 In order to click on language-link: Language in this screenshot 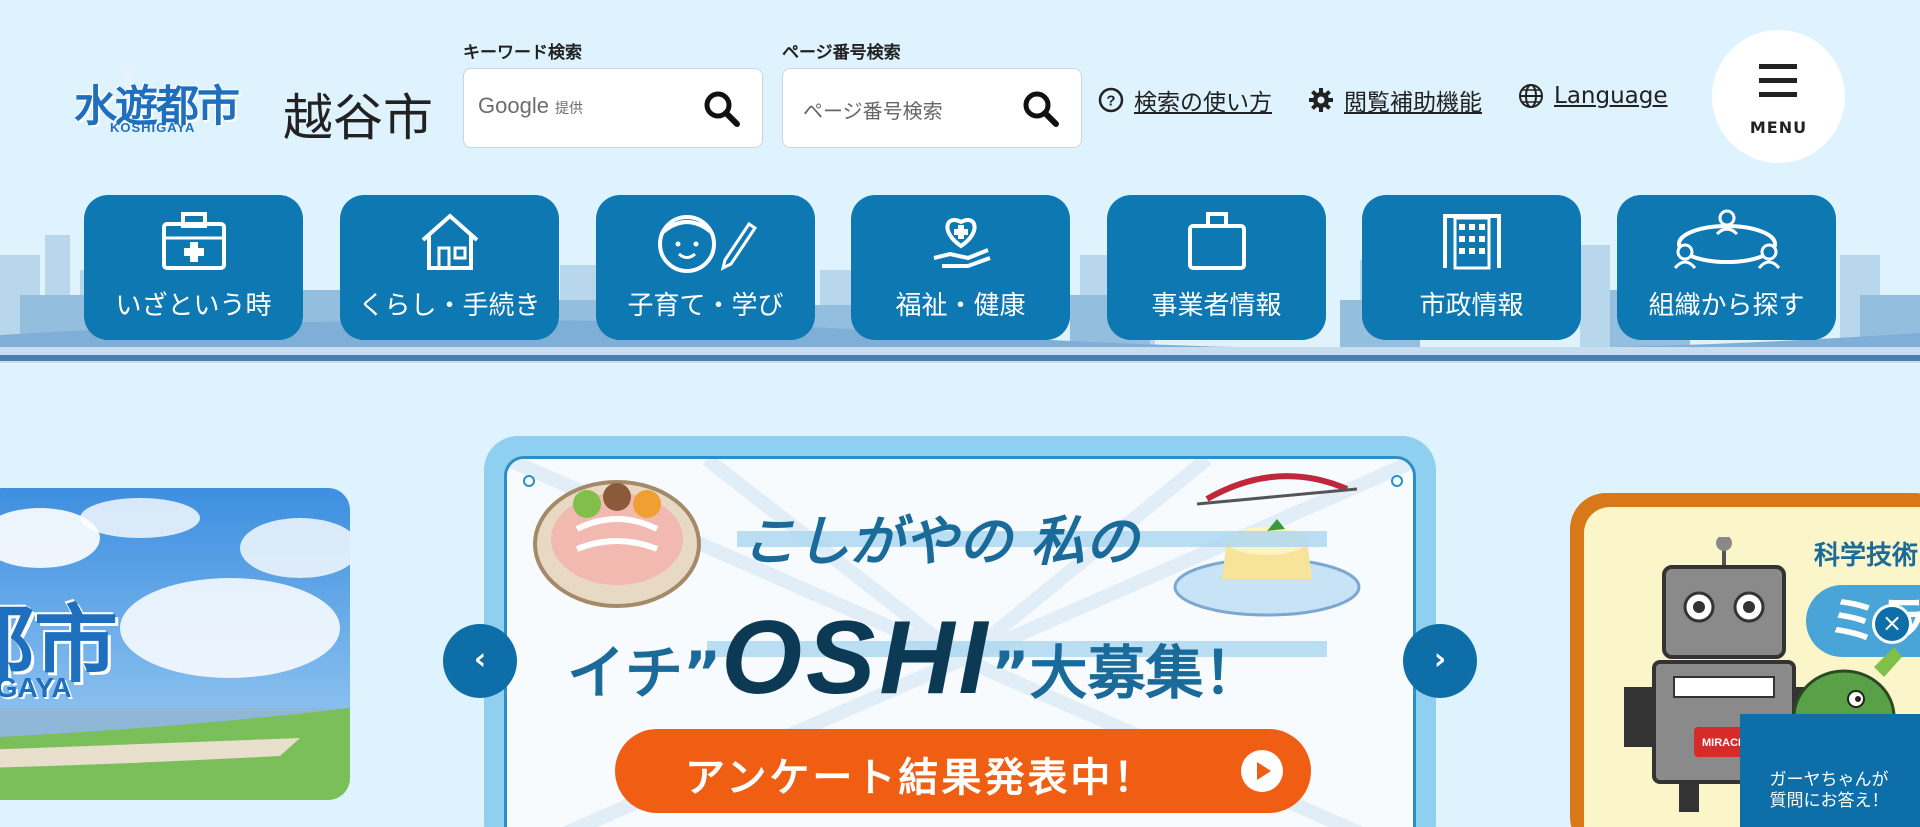, I will do `click(1593, 96)`.